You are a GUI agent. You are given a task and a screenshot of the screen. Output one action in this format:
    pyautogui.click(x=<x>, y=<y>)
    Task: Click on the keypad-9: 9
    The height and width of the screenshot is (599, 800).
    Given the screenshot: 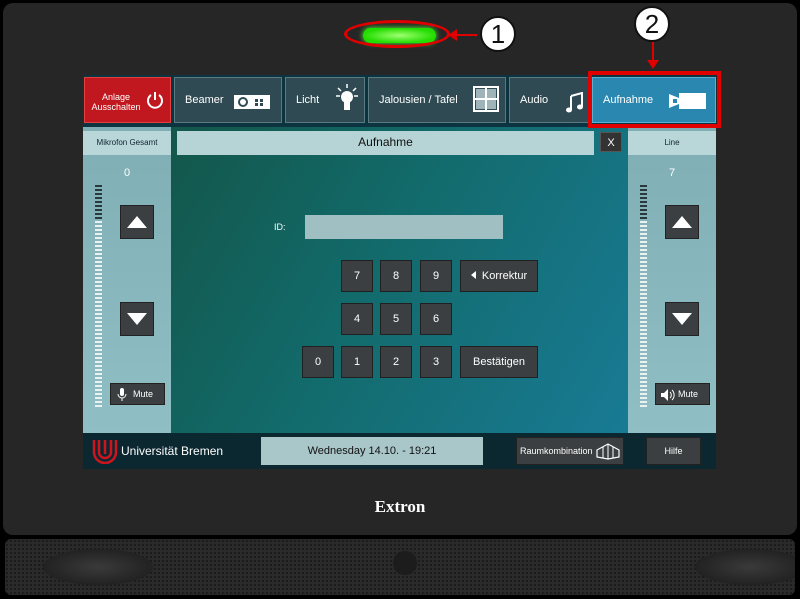 What is the action you would take?
    pyautogui.click(x=436, y=276)
    